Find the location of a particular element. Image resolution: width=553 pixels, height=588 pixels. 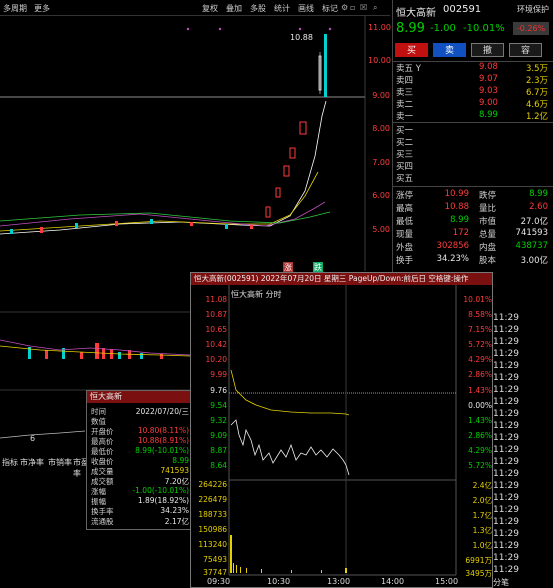

gear-icon: ⚙ is located at coordinates (344, 7).